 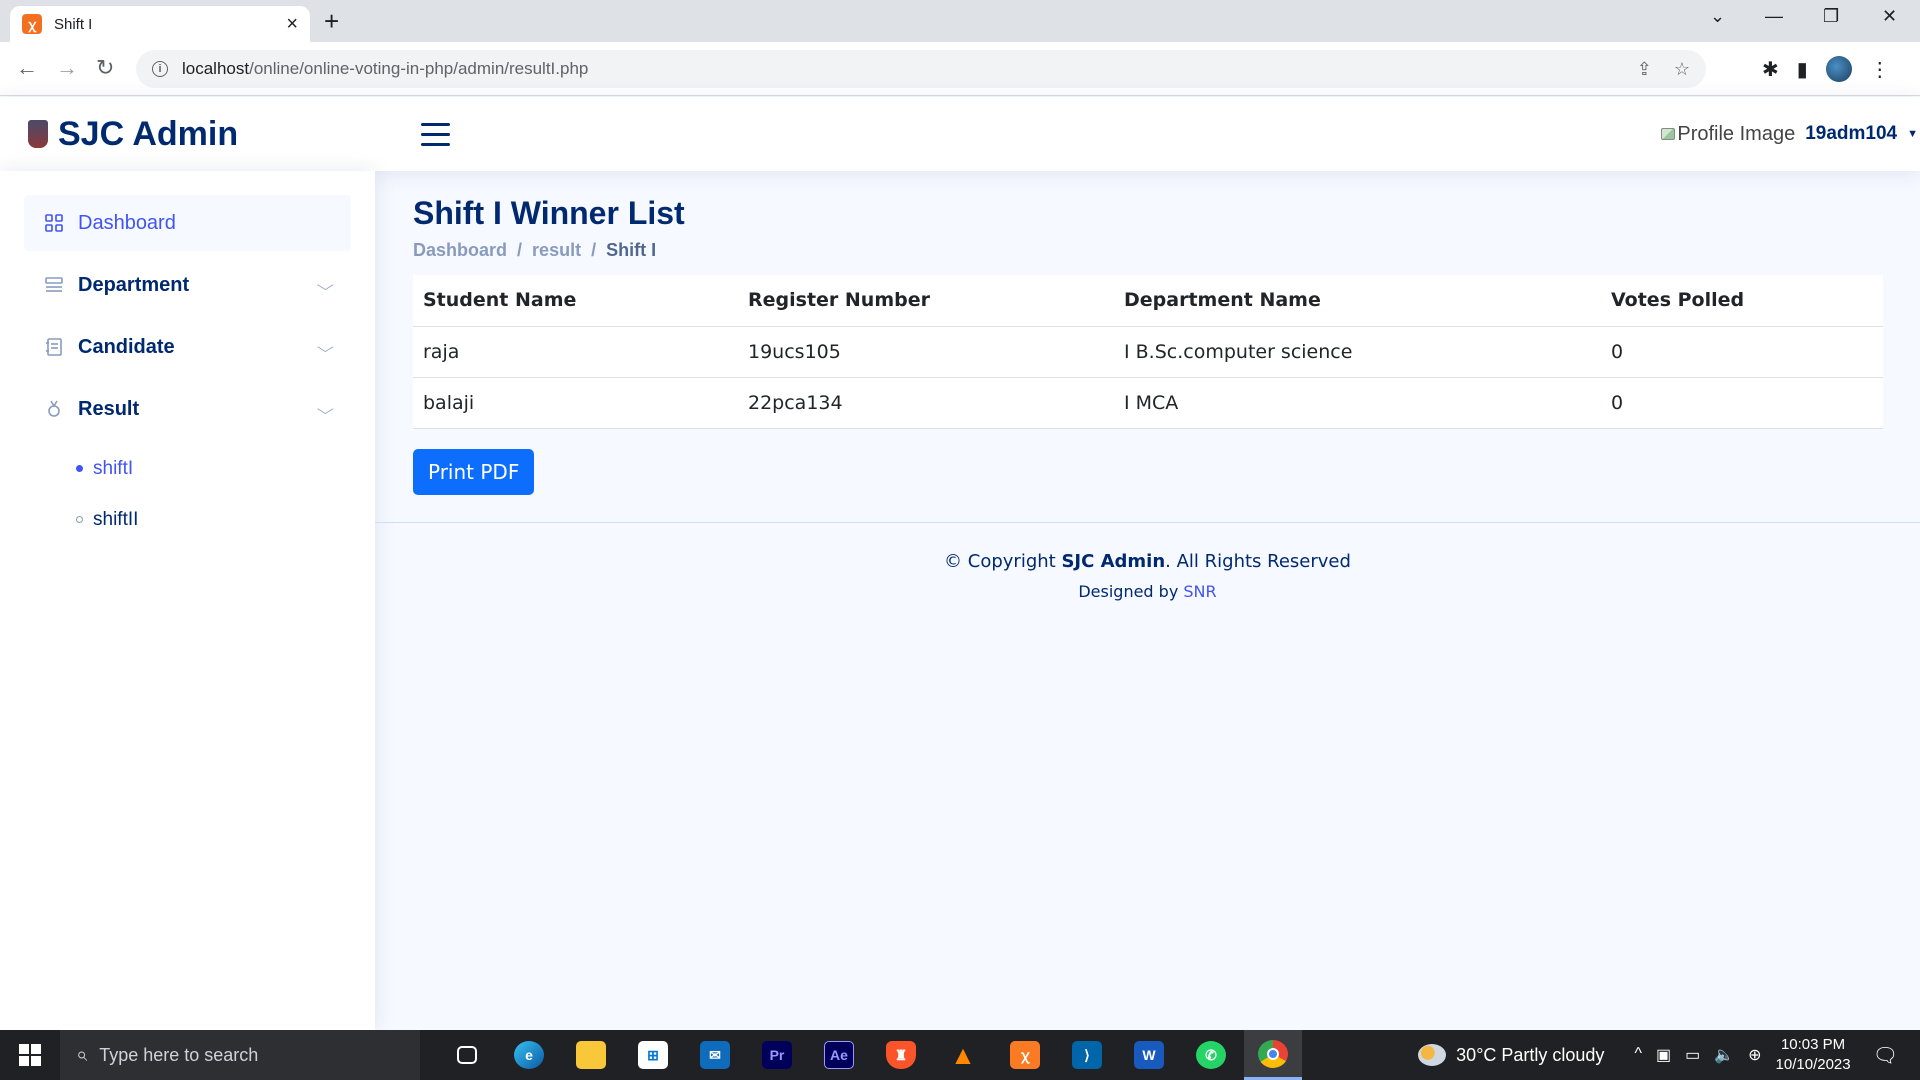 I want to click on profile-image-alt-text: Profile Image, so click(x=1736, y=133).